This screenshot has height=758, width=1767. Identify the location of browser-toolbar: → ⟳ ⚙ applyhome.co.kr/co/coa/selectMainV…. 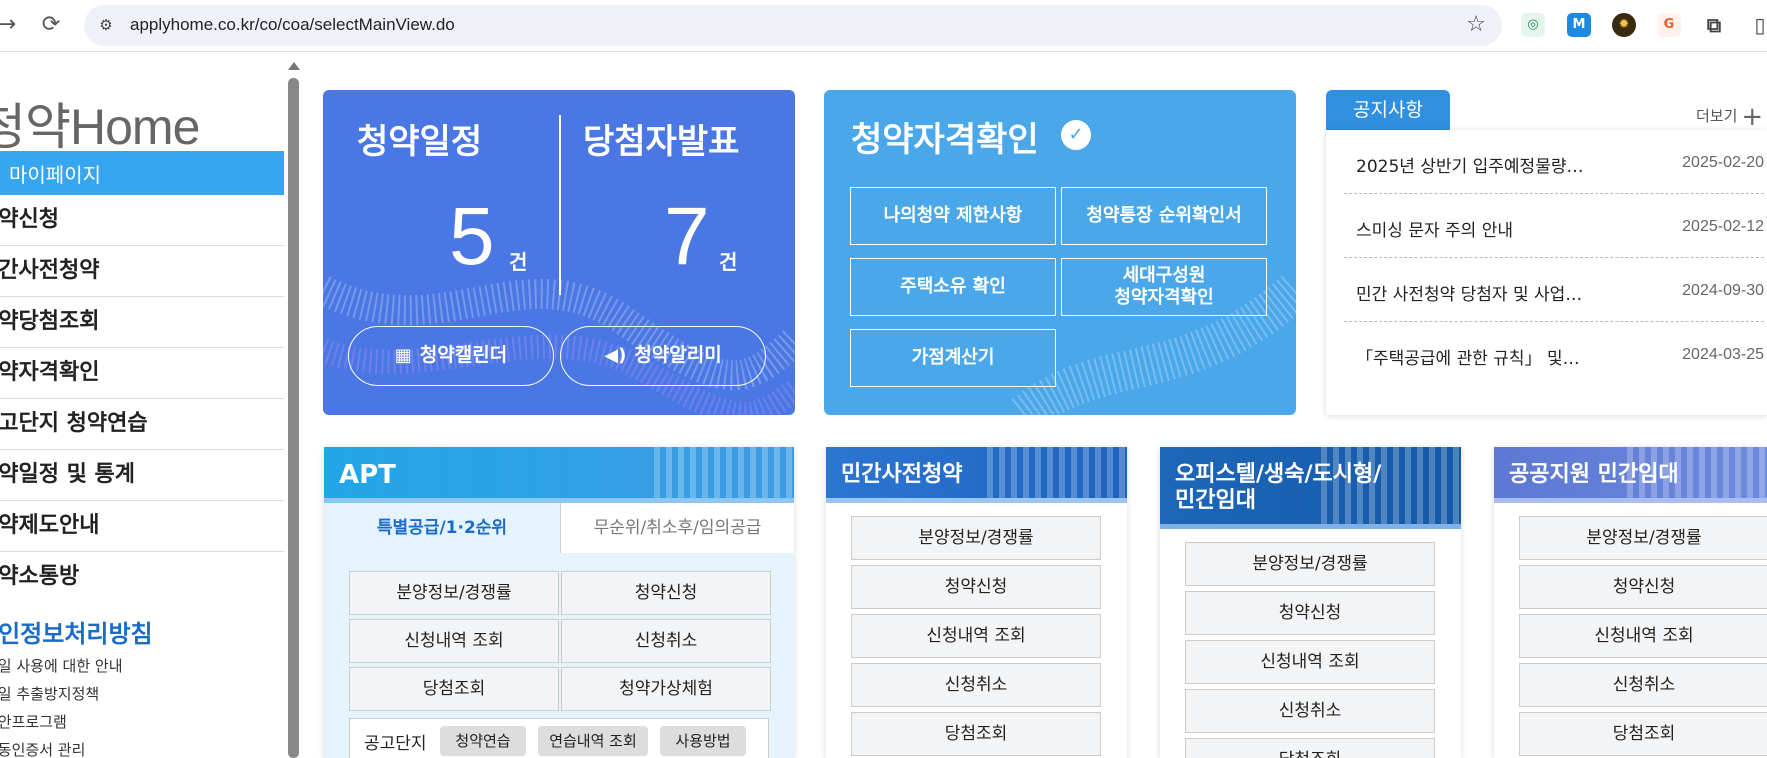
(883, 26).